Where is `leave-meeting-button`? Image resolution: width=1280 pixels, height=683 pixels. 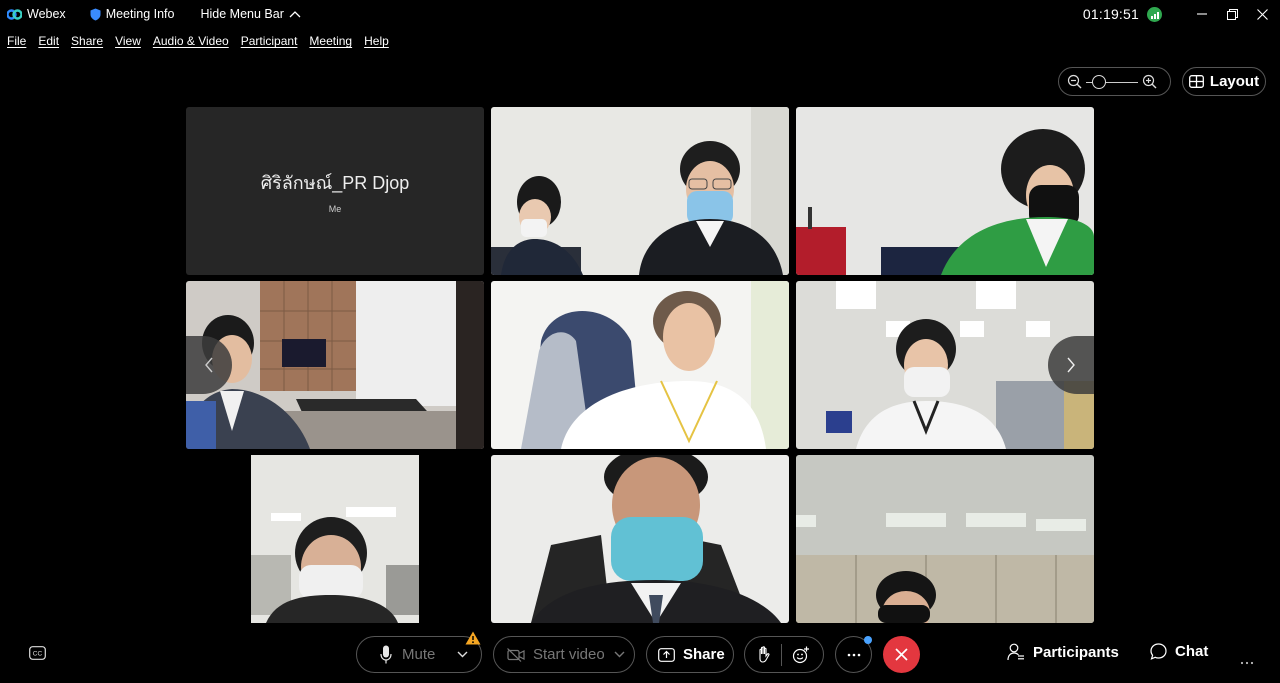 leave-meeting-button is located at coordinates (901, 654).